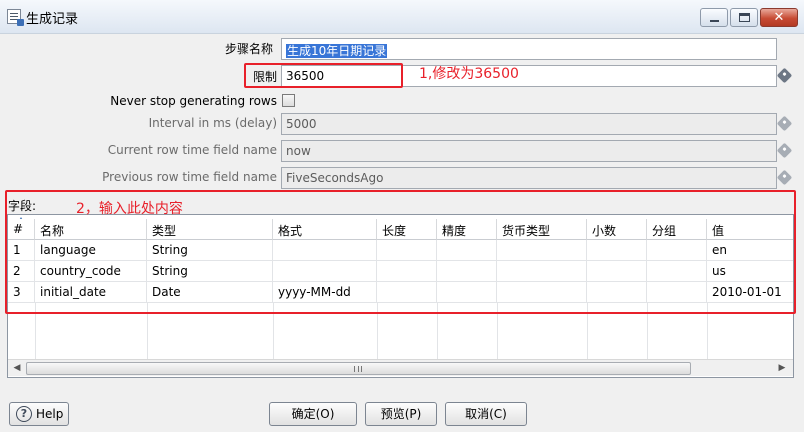 Image resolution: width=804 pixels, height=443 pixels. Describe the element at coordinates (714, 21) in the screenshot. I see `minimize-icon` at that location.